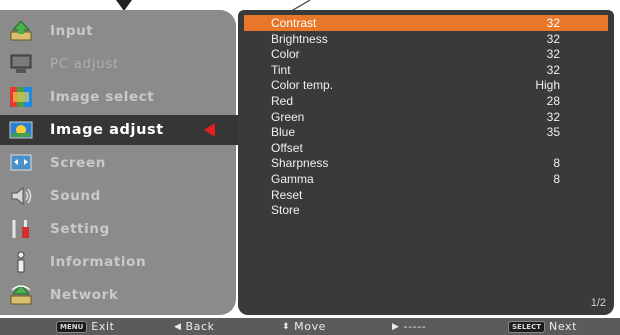 Image resolution: width=620 pixels, height=335 pixels. What do you see at coordinates (285, 54) in the screenshot?
I see `setting-name: Color` at bounding box center [285, 54].